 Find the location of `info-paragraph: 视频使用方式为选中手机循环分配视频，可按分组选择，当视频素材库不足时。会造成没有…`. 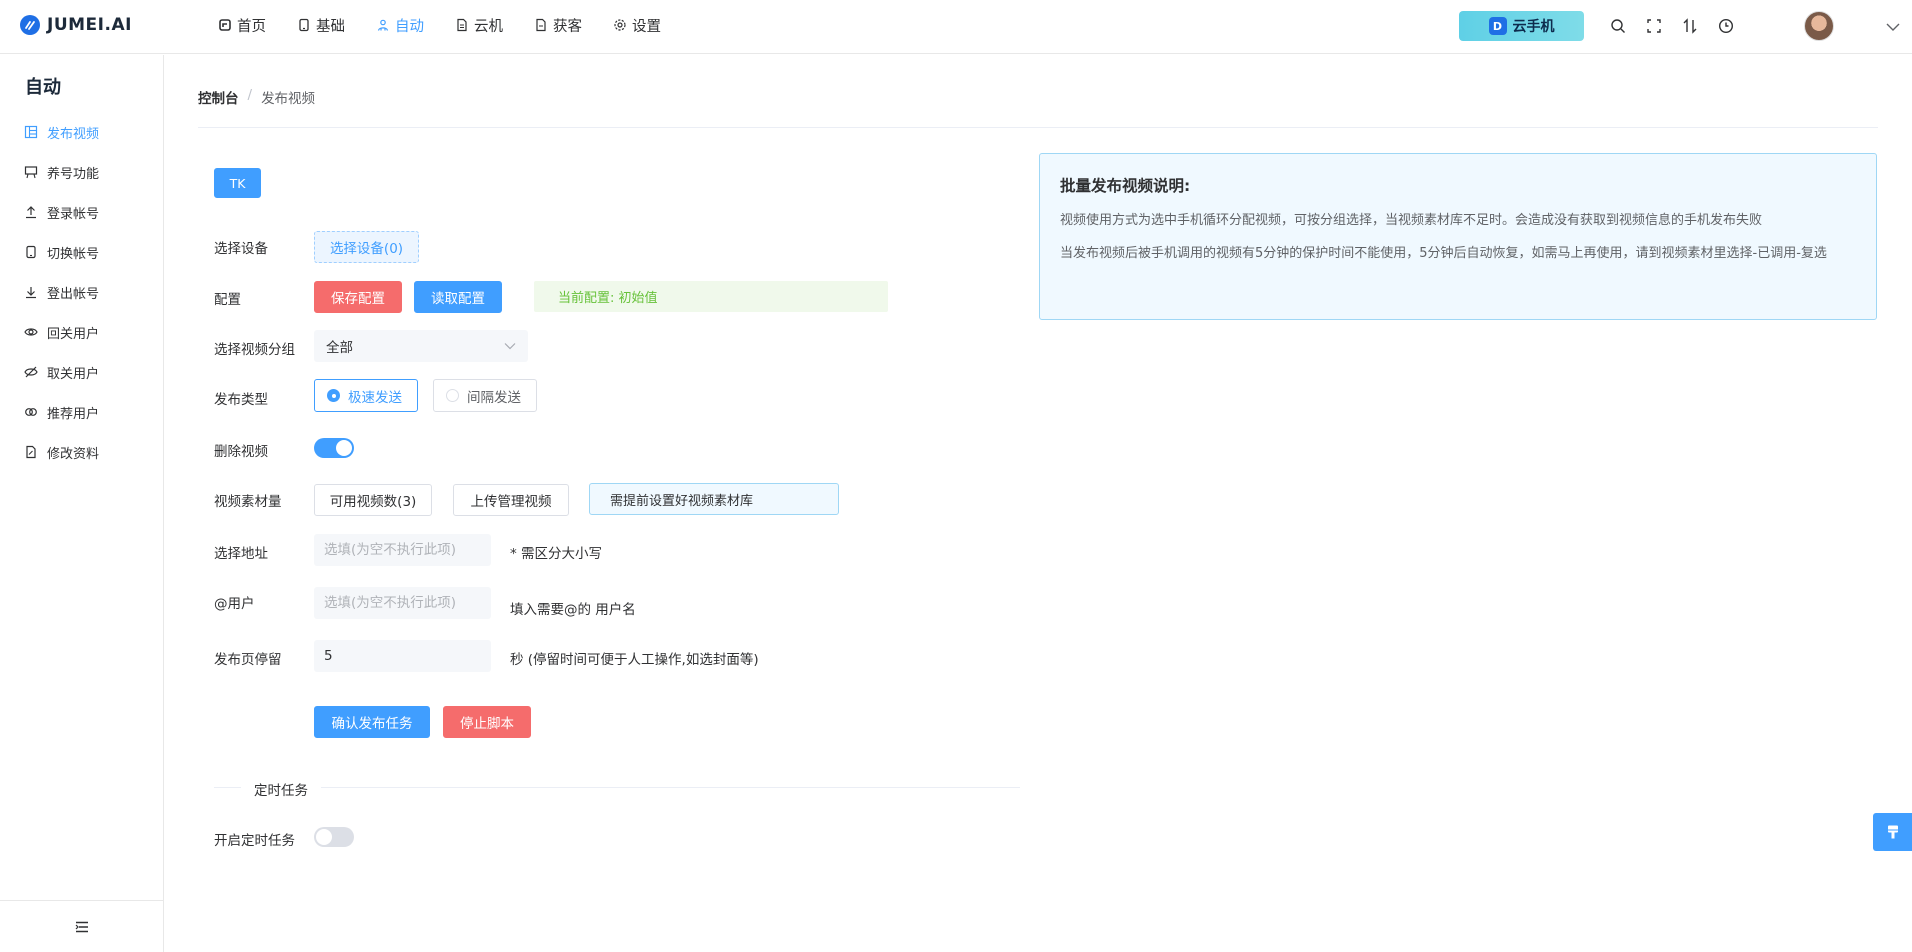

info-paragraph: 视频使用方式为选中手机循环分配视频，可按分组选择，当视频素材库不足时。会造成没有… is located at coordinates (1411, 220).